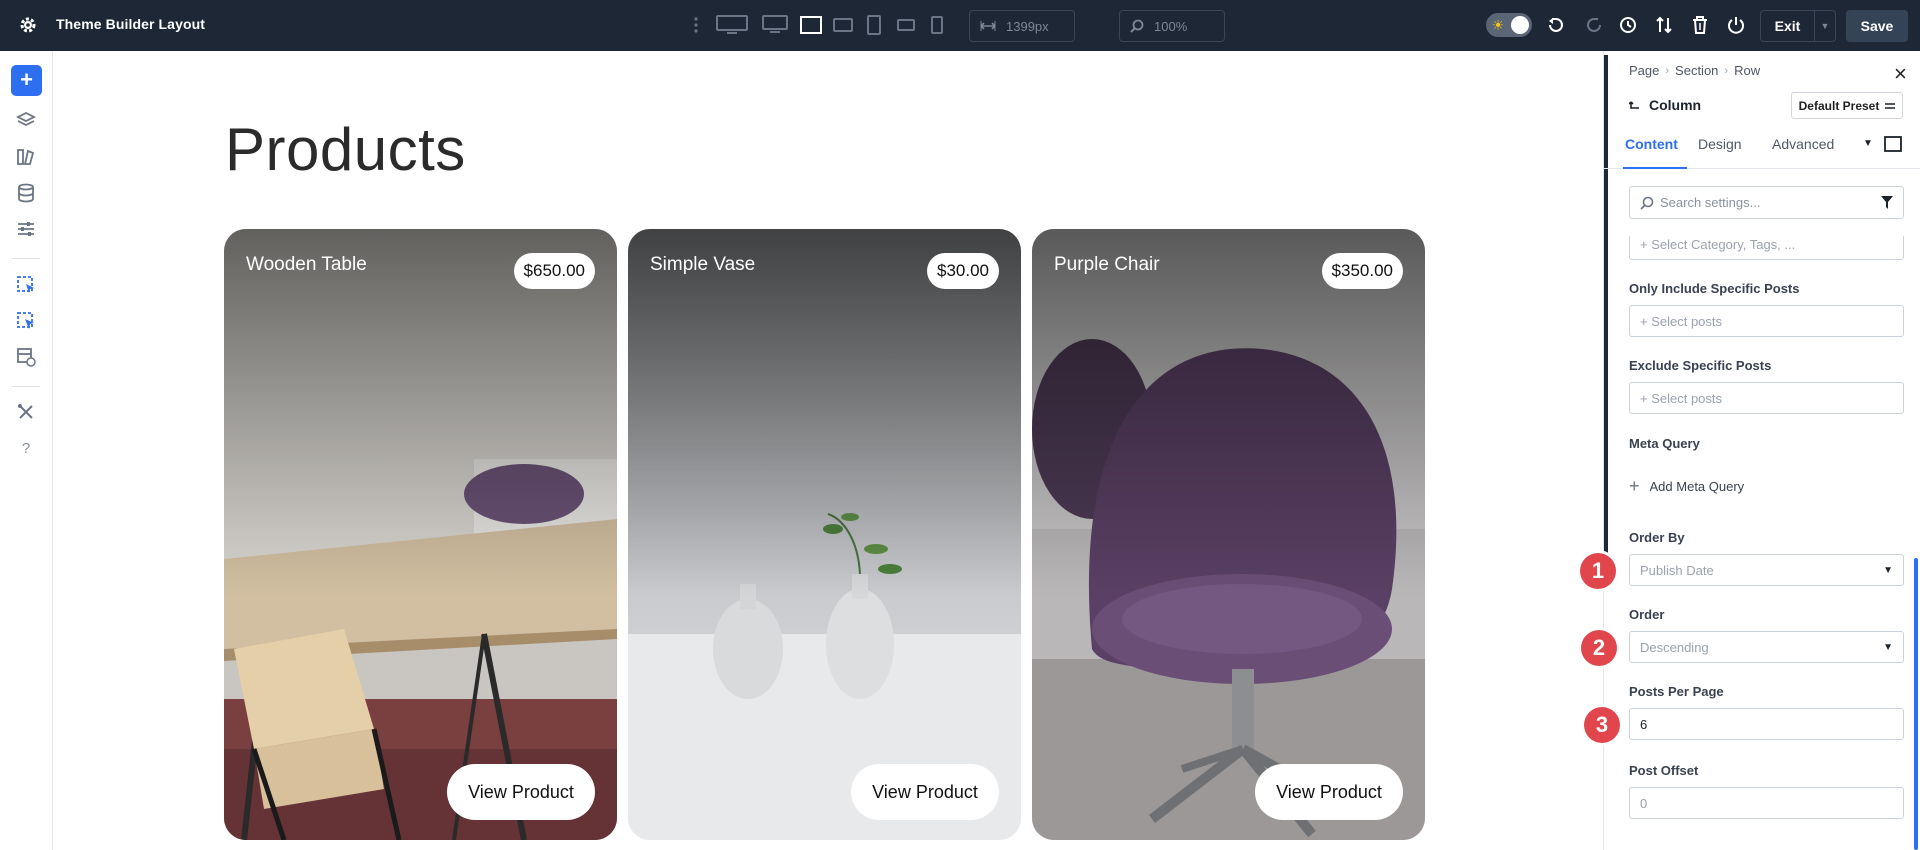 This screenshot has height=850, width=1920. I want to click on canvas-width-value: 1399px, so click(1027, 26).